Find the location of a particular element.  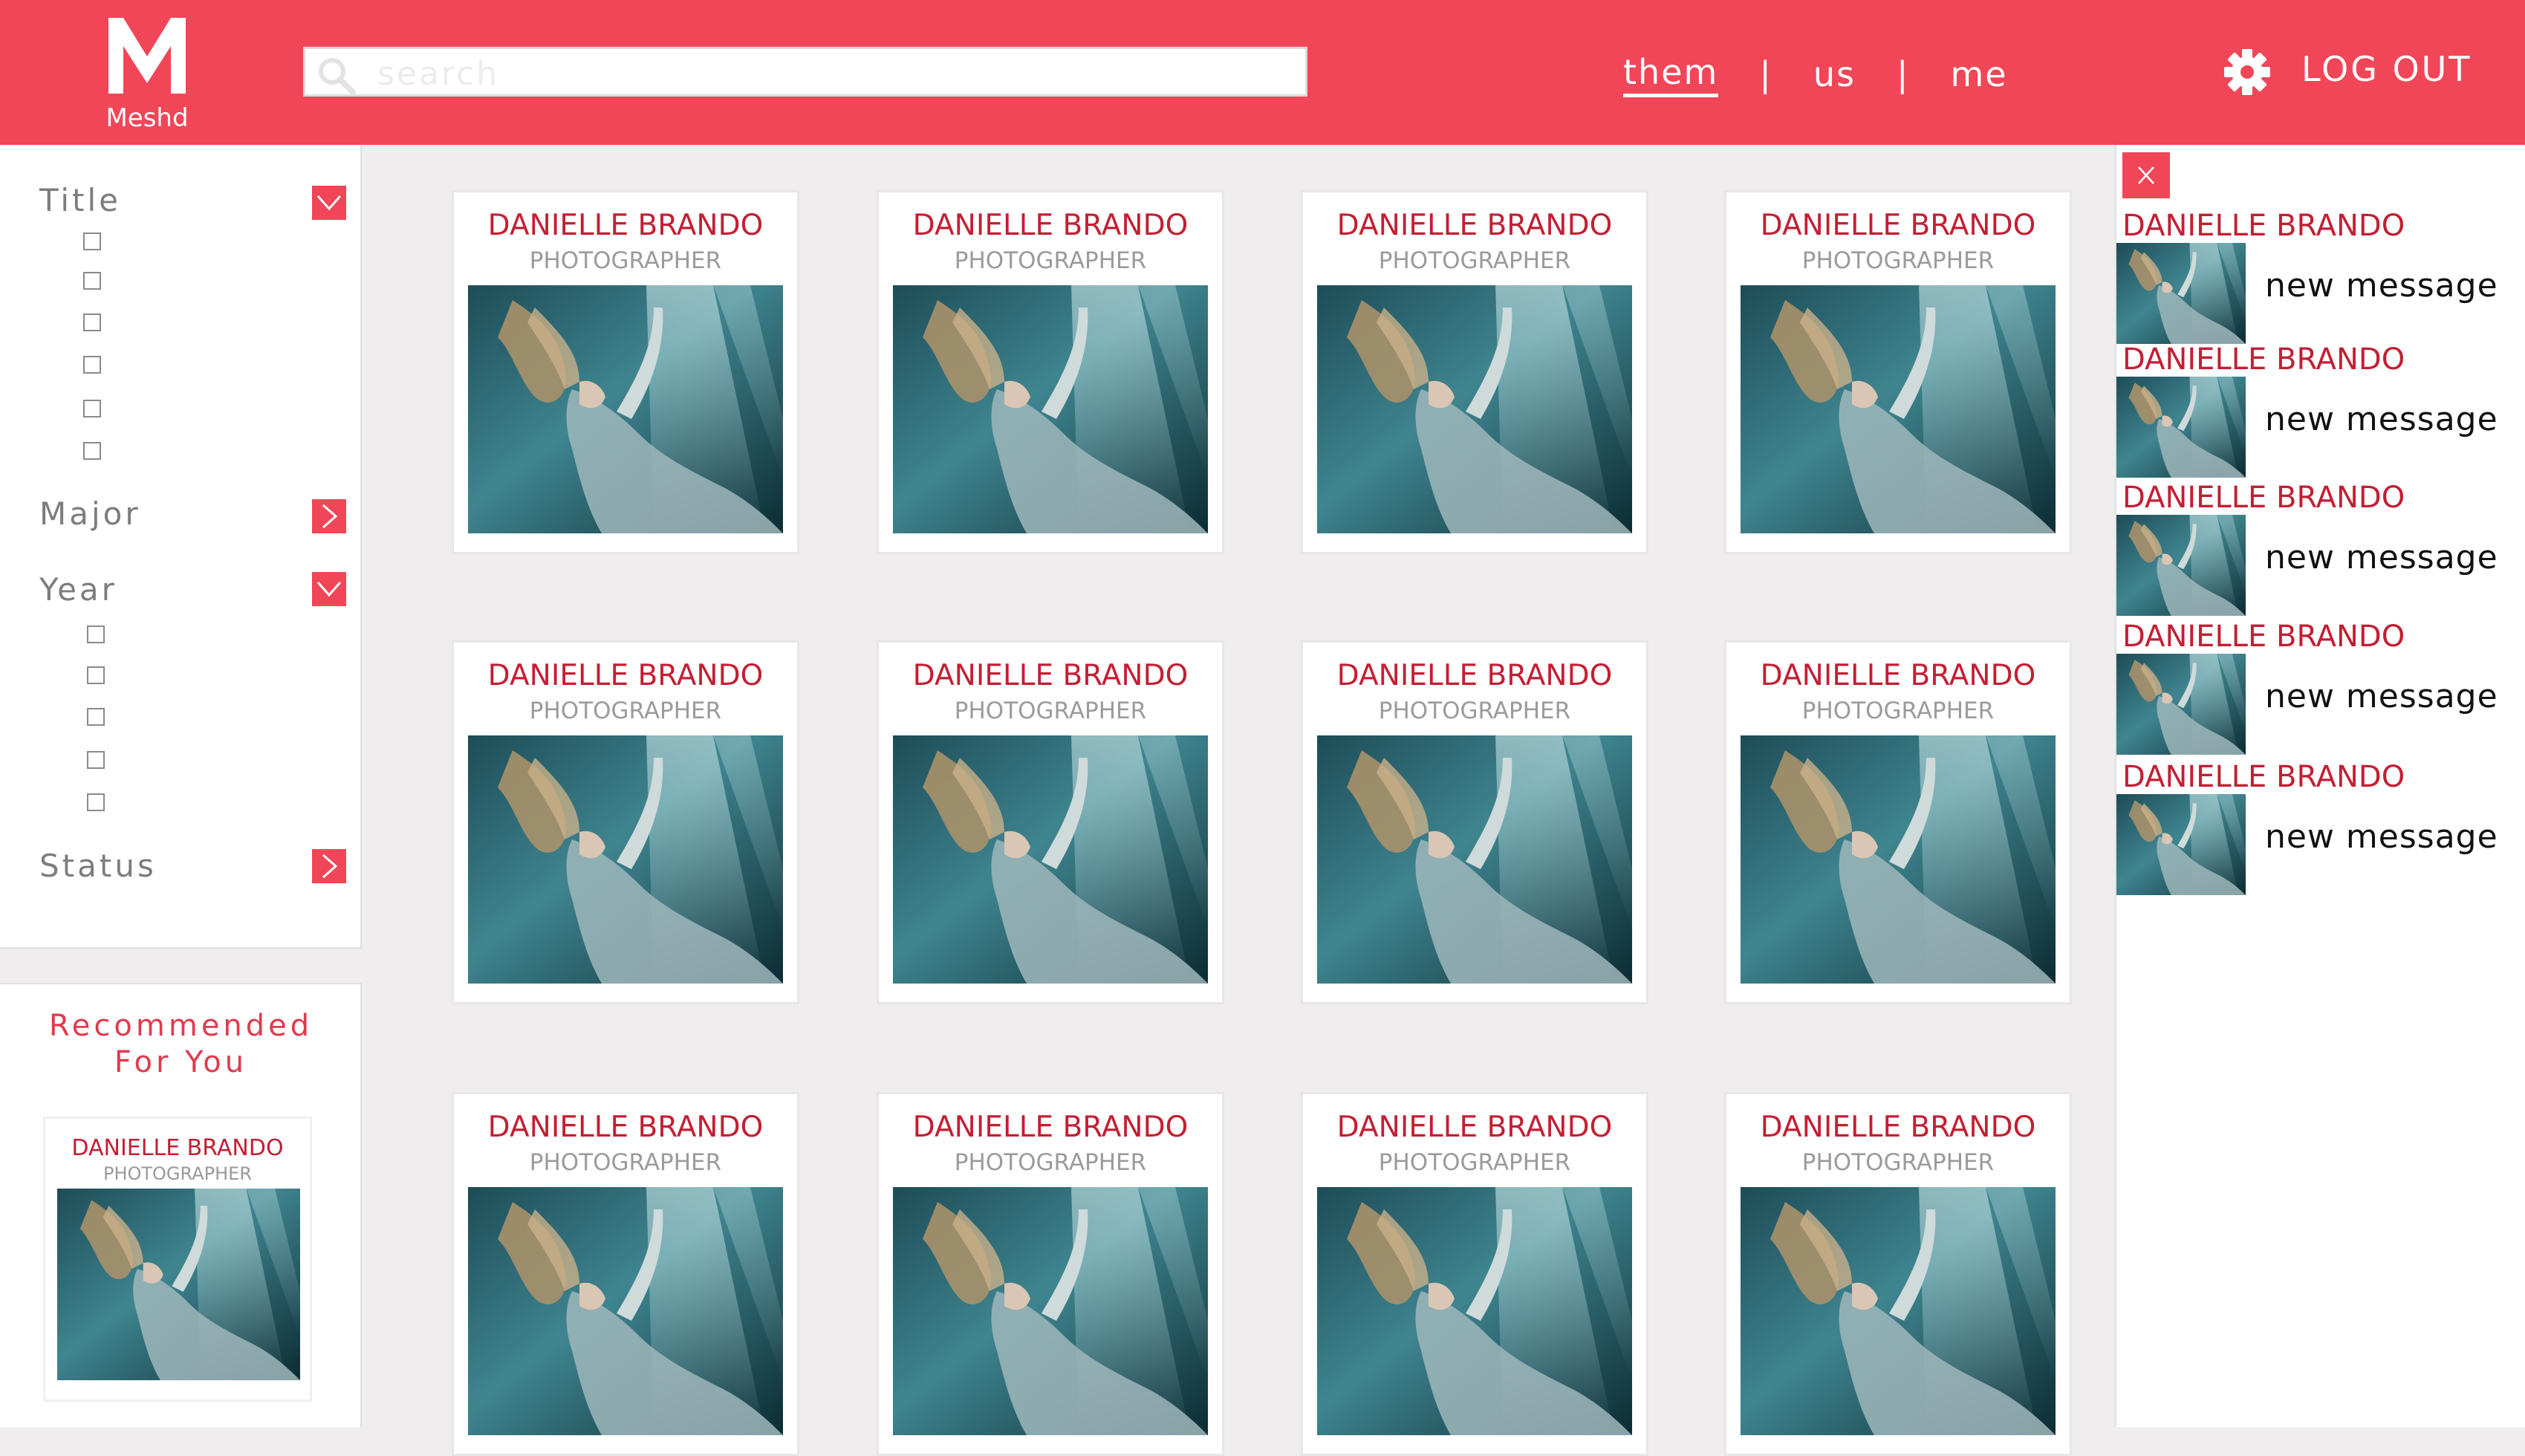

close-icon is located at coordinates (2146, 175).